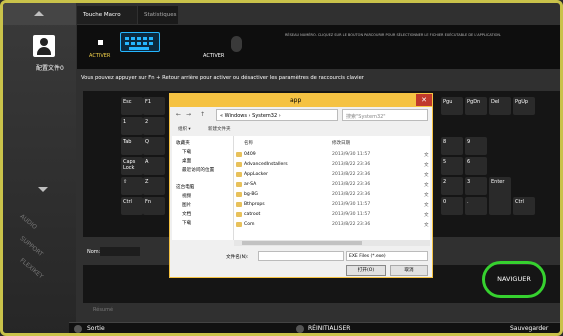  I want to click on profile-label: 配置文件0, so click(50, 68).